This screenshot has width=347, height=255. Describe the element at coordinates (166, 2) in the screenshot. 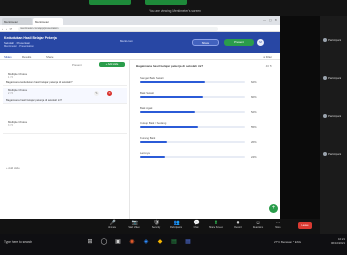

I see `zoom-view-options-pill` at that location.